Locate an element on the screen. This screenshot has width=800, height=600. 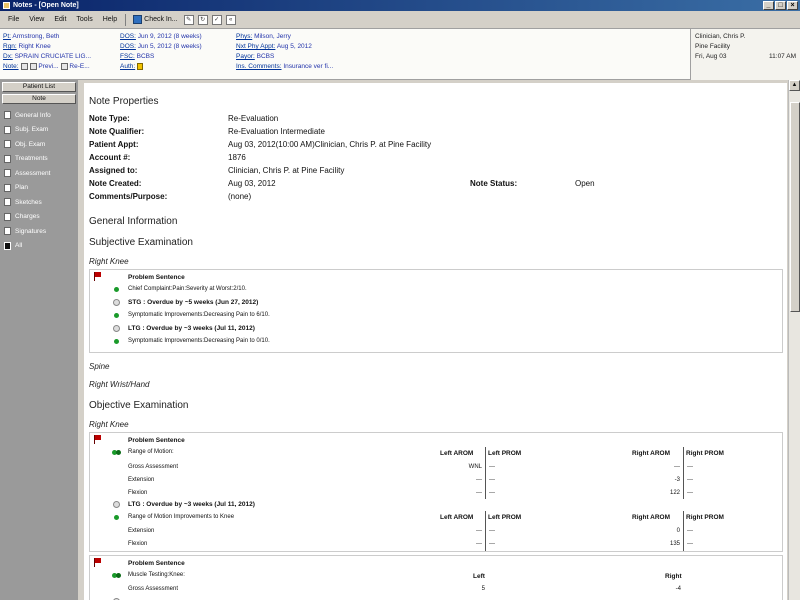
scroll-thumb is located at coordinates (795, 207).